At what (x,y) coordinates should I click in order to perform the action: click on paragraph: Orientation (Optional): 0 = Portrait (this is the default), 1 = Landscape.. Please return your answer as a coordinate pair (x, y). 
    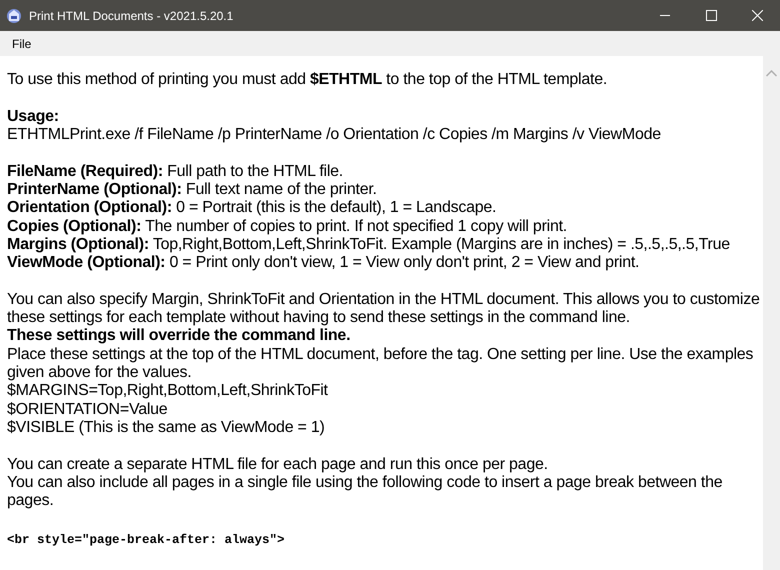
    Looking at the image, I should click on (252, 208).